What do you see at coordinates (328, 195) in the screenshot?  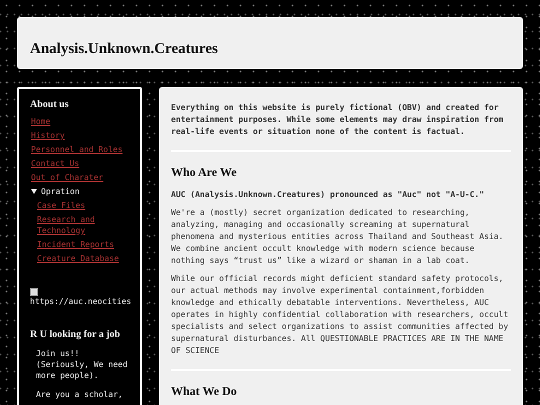 I see `intro-text: AUC (Analysis.Unknown.Creatures) pronounced as "Auc" not "A-U-C."` at bounding box center [328, 195].